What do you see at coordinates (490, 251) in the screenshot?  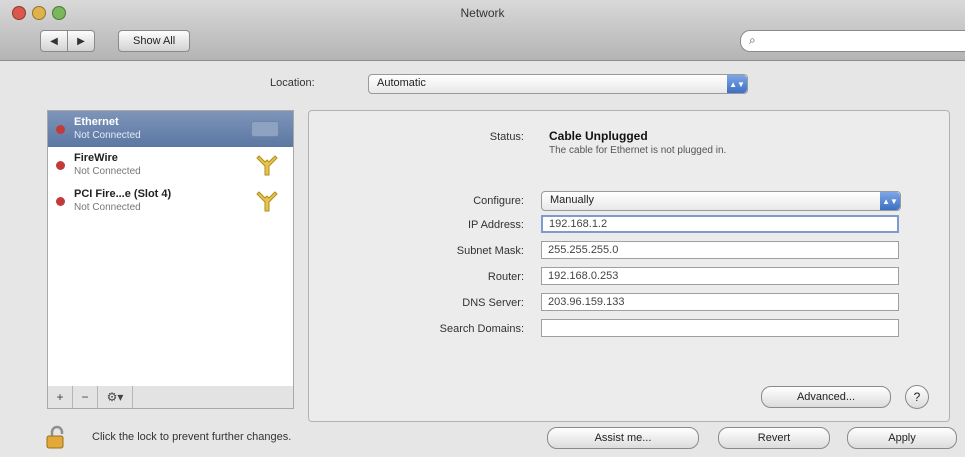 I see `subnet-mask-label: Subnet Mask:` at bounding box center [490, 251].